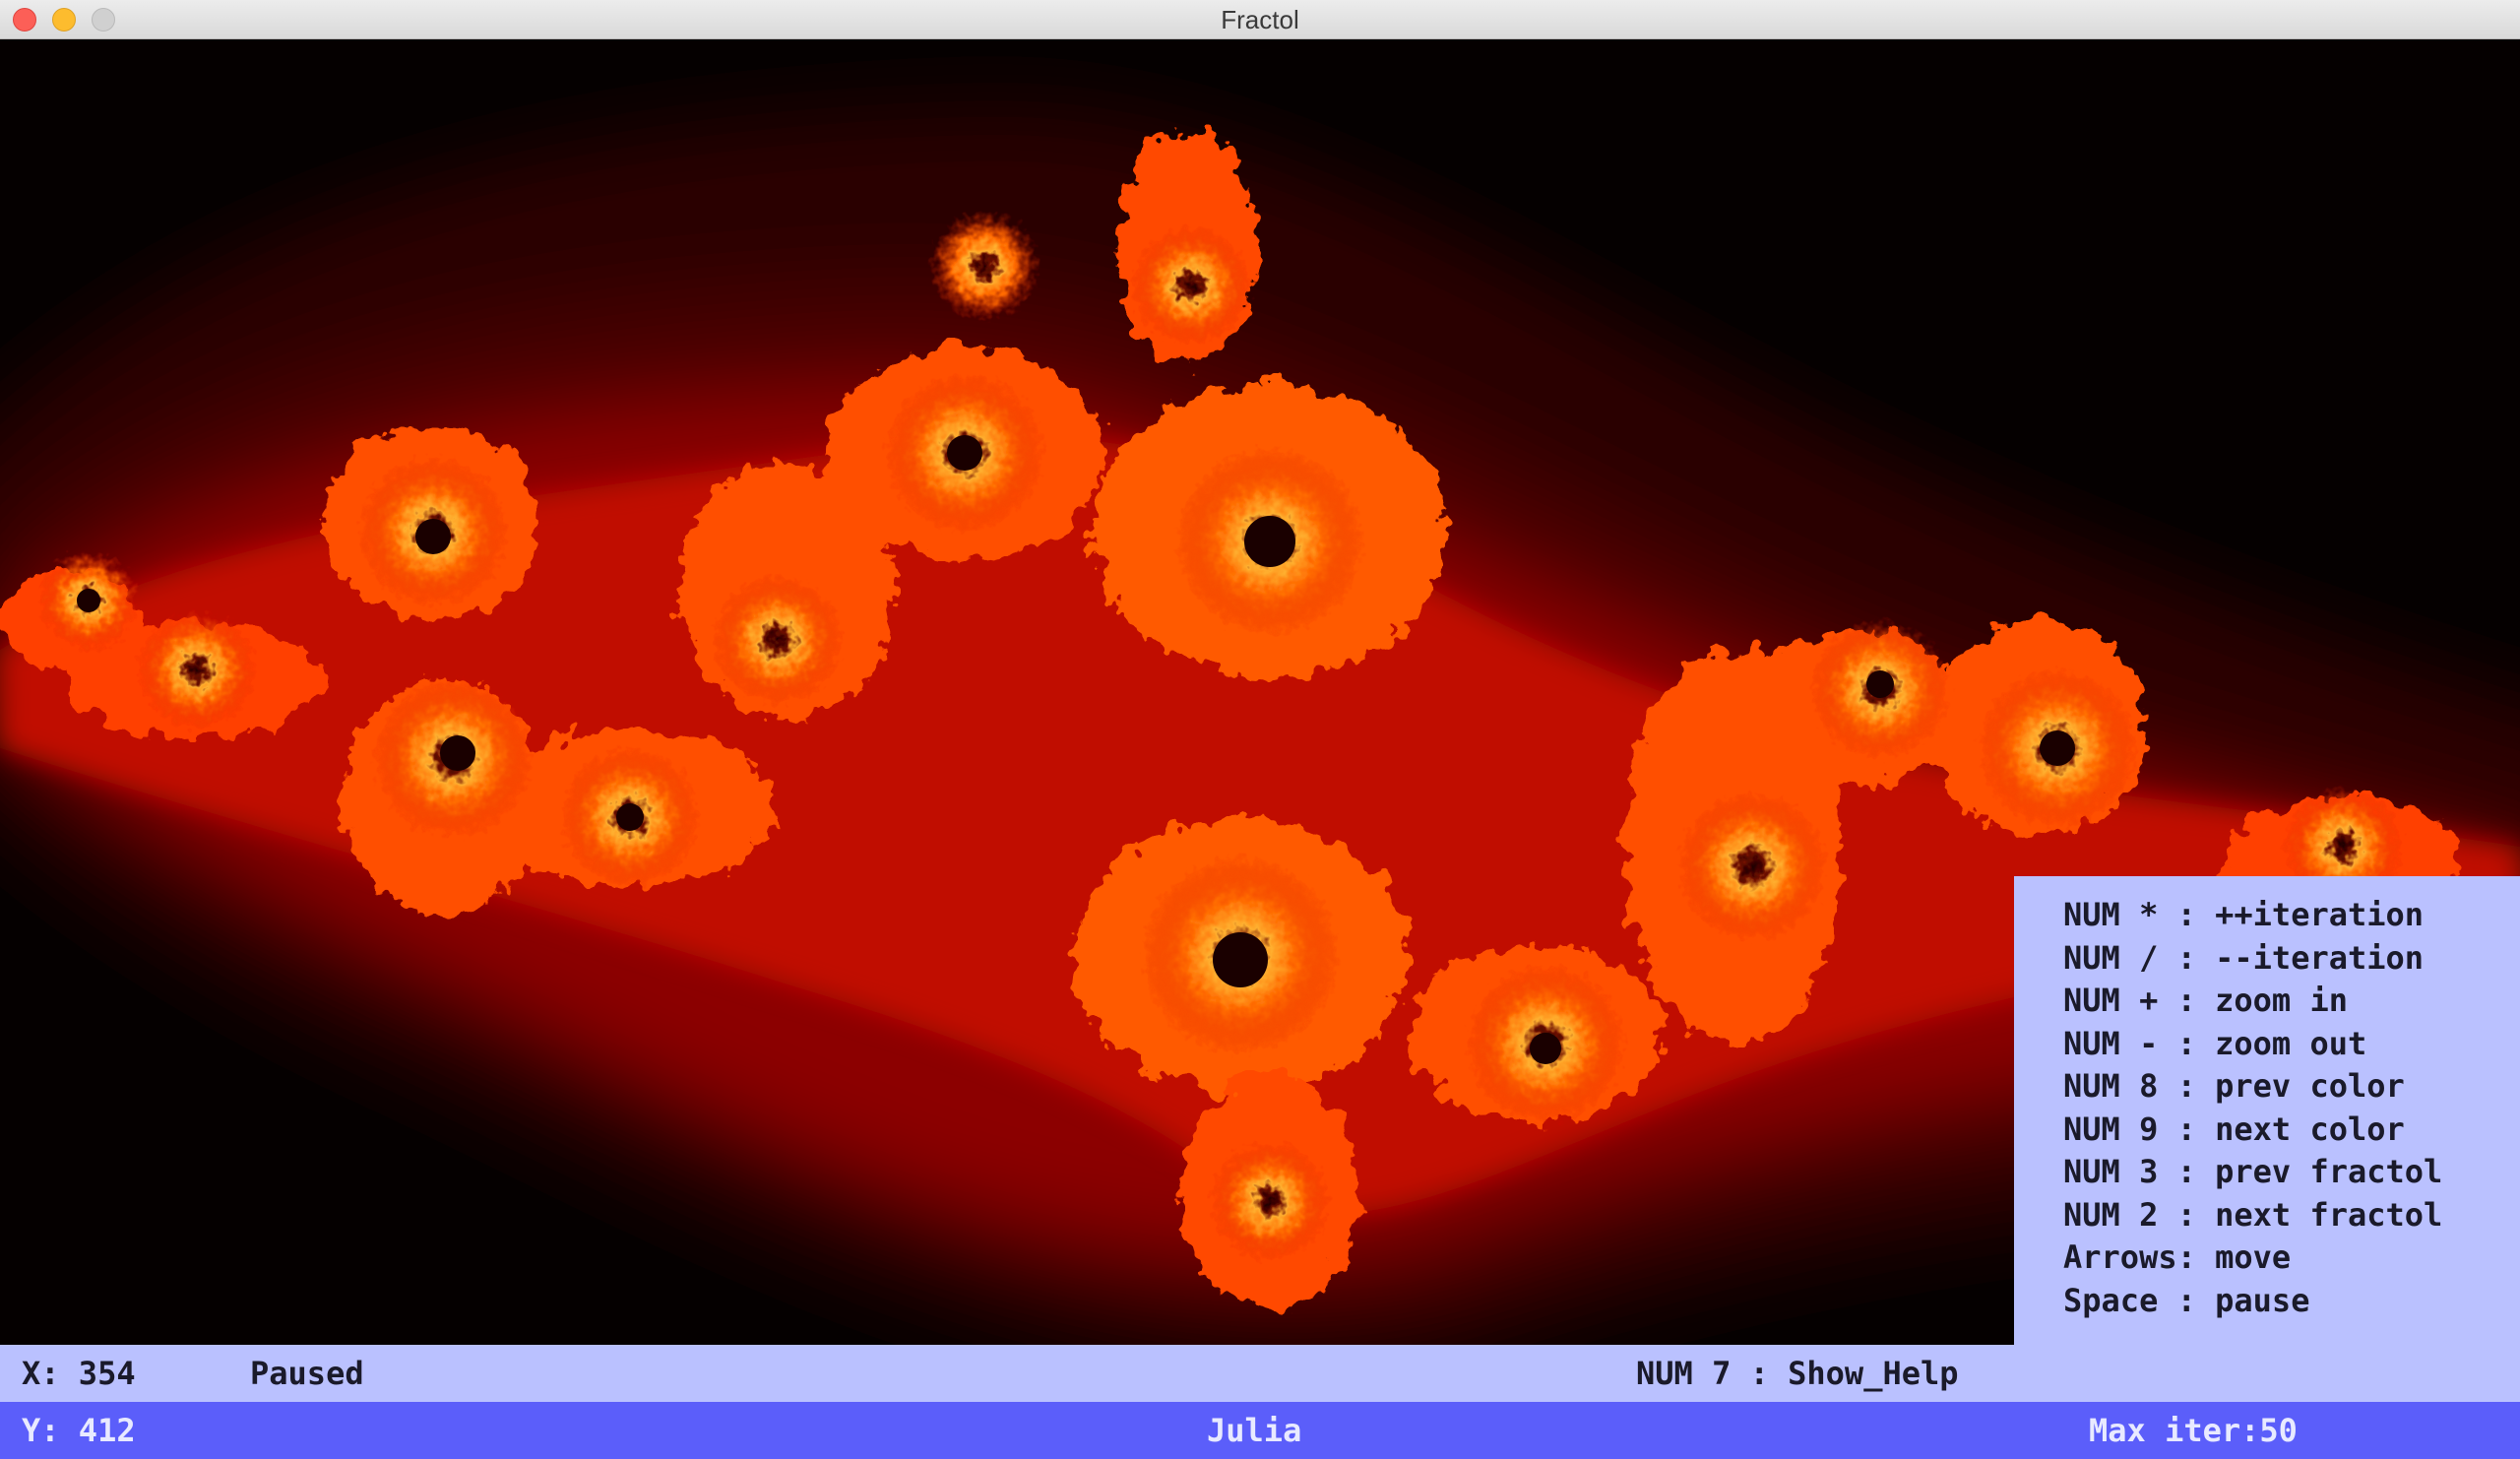 The width and height of the screenshot is (2520, 1459). Describe the element at coordinates (2253, 1171) in the screenshot. I see `help-line-prev-fractol: NUM 3 : prev fractol` at that location.